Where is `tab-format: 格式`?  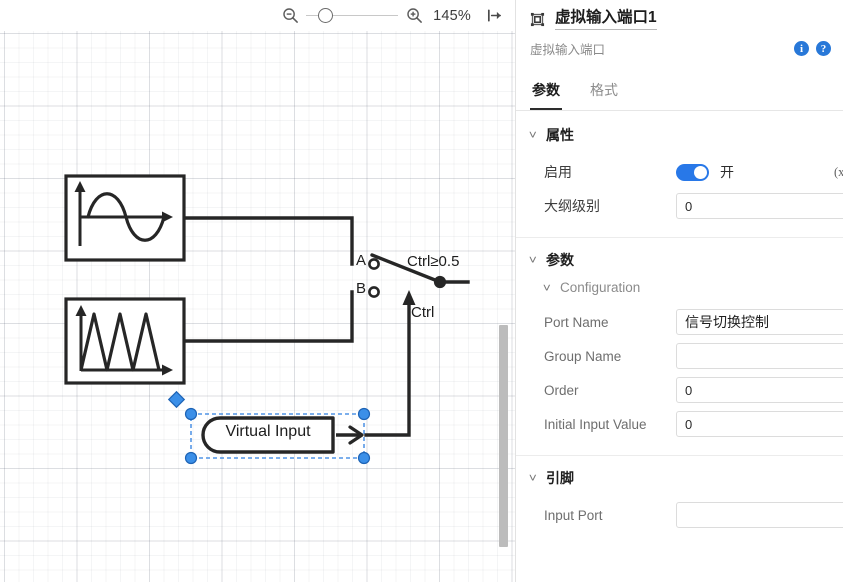
tab-format: 格式 is located at coordinates (604, 92).